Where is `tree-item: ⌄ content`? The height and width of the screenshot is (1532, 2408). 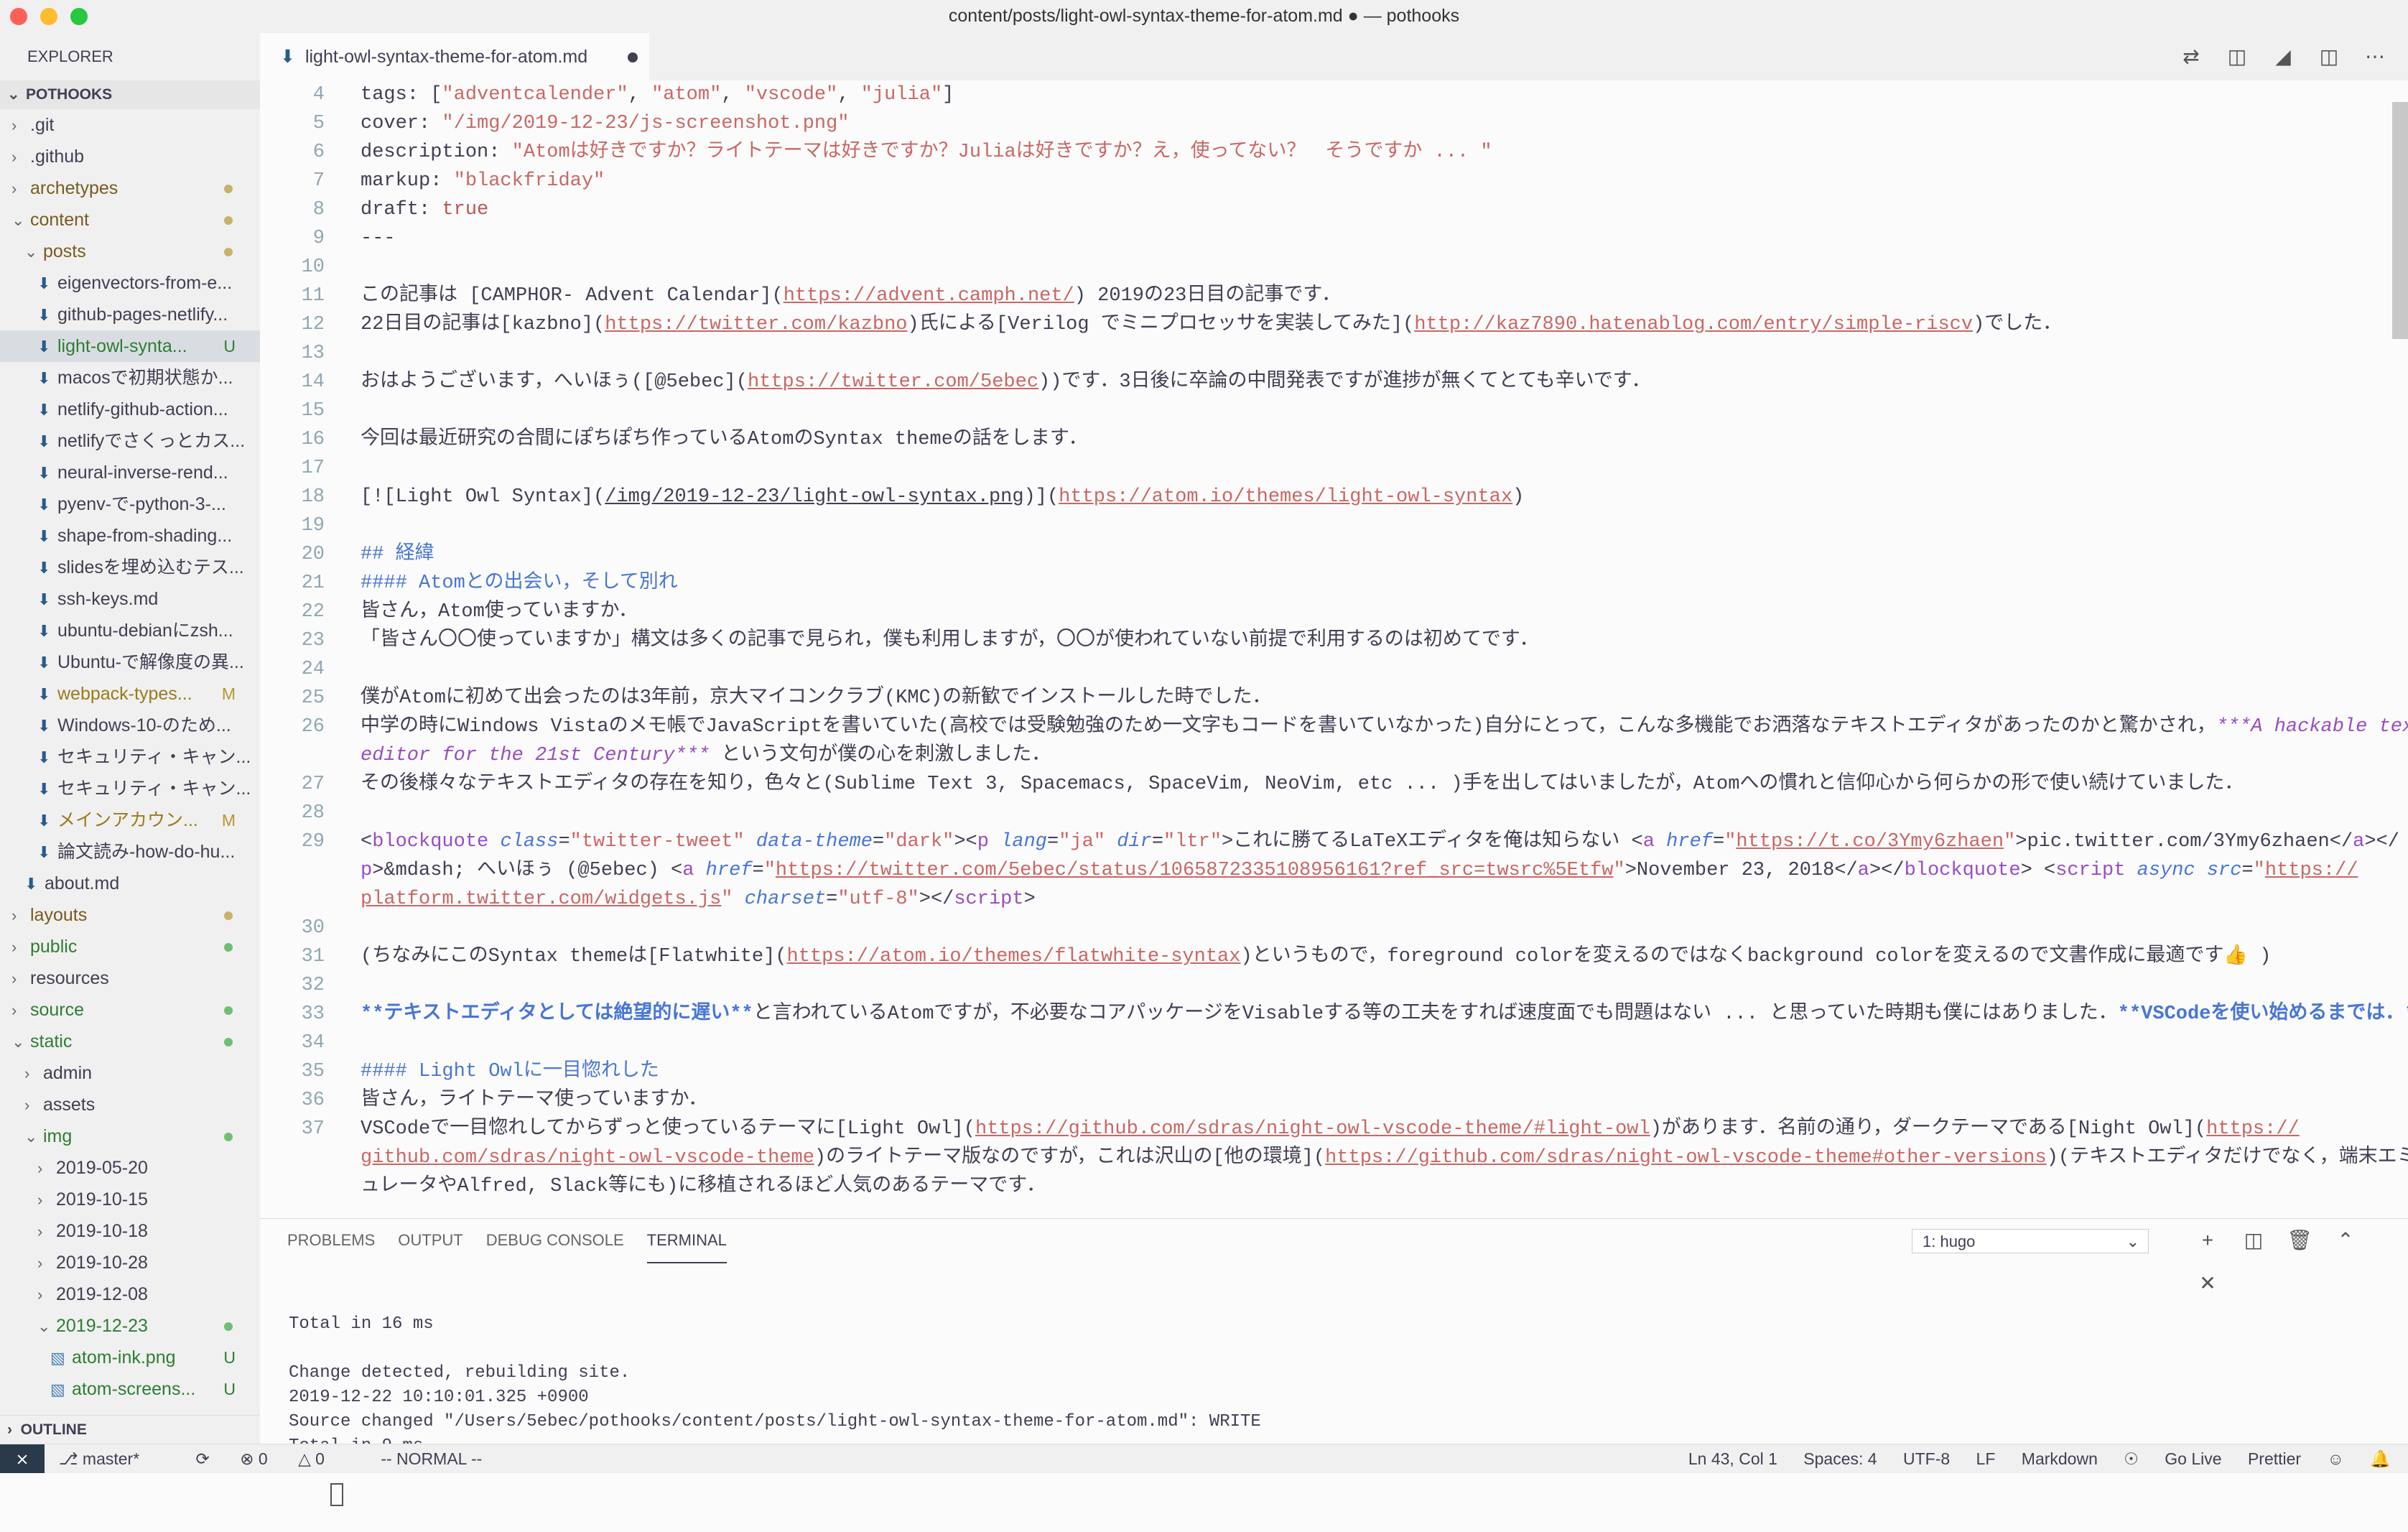 tree-item: ⌄ content is located at coordinates (130, 220).